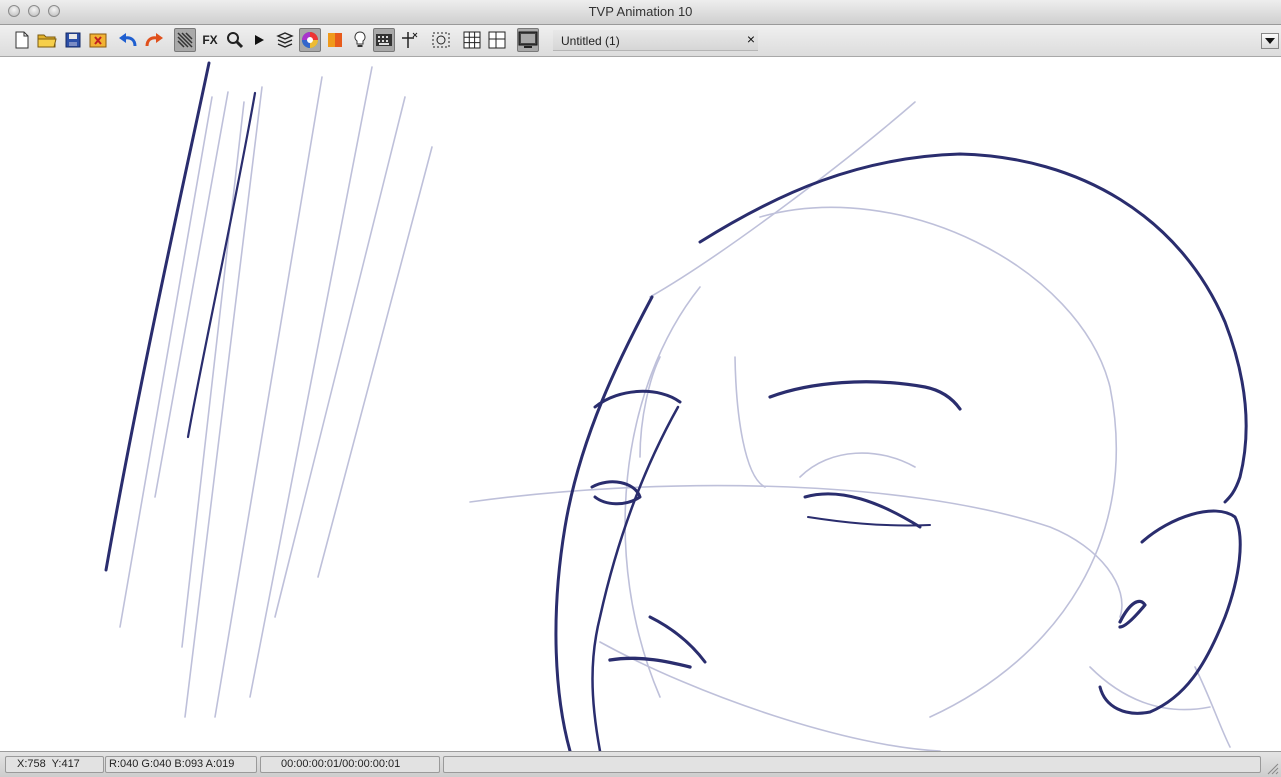 The height and width of the screenshot is (777, 1281). I want to click on fx-icon: FX, so click(210, 40).